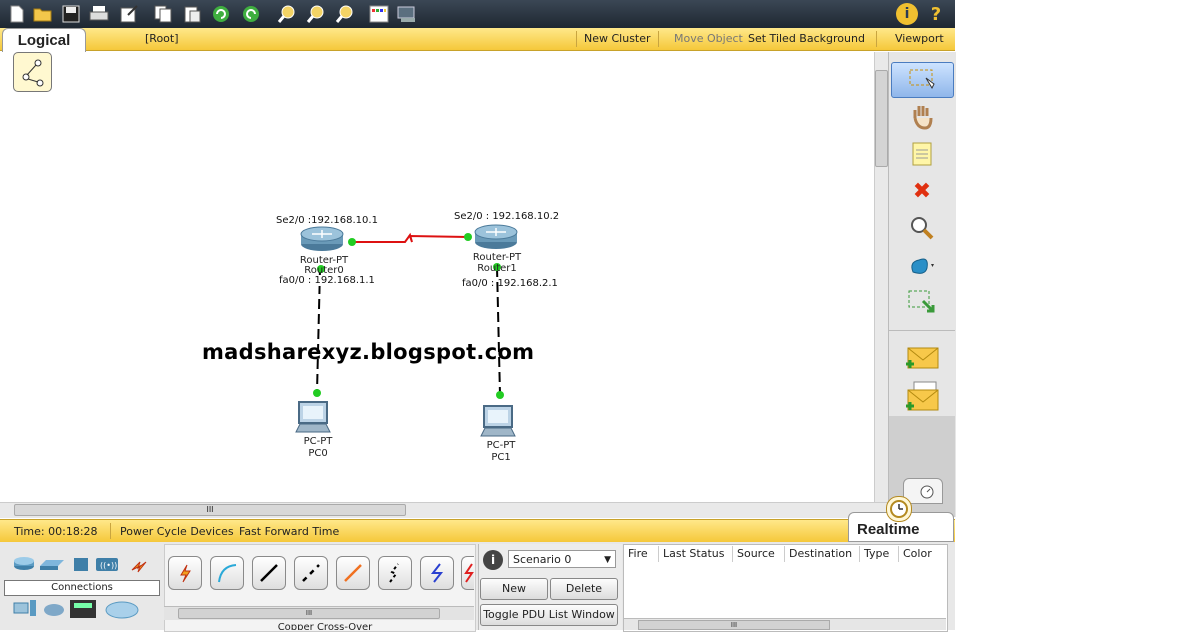  Describe the element at coordinates (99, 14) in the screenshot. I see `print-icon` at that location.